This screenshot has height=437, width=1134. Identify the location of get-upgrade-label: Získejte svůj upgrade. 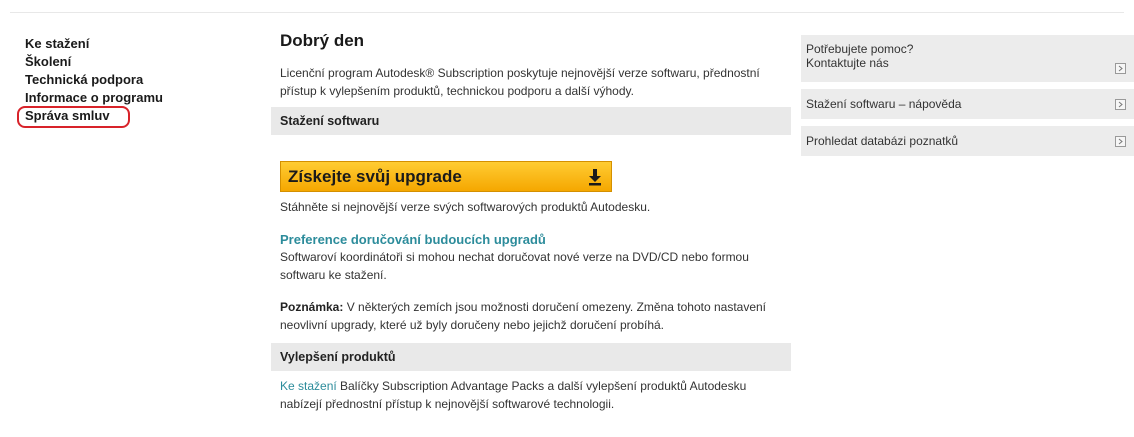
(375, 176).